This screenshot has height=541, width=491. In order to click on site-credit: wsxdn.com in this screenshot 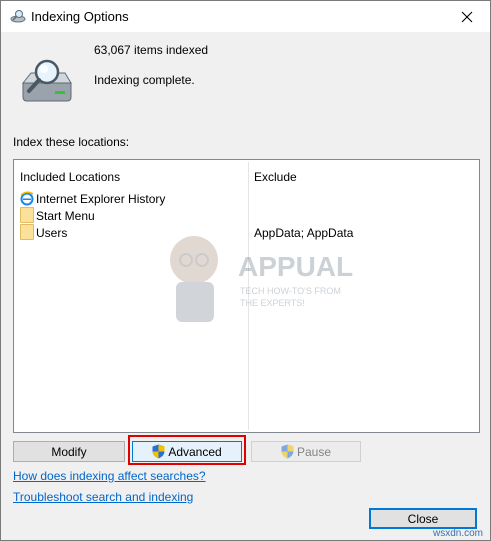, I will do `click(458, 533)`.